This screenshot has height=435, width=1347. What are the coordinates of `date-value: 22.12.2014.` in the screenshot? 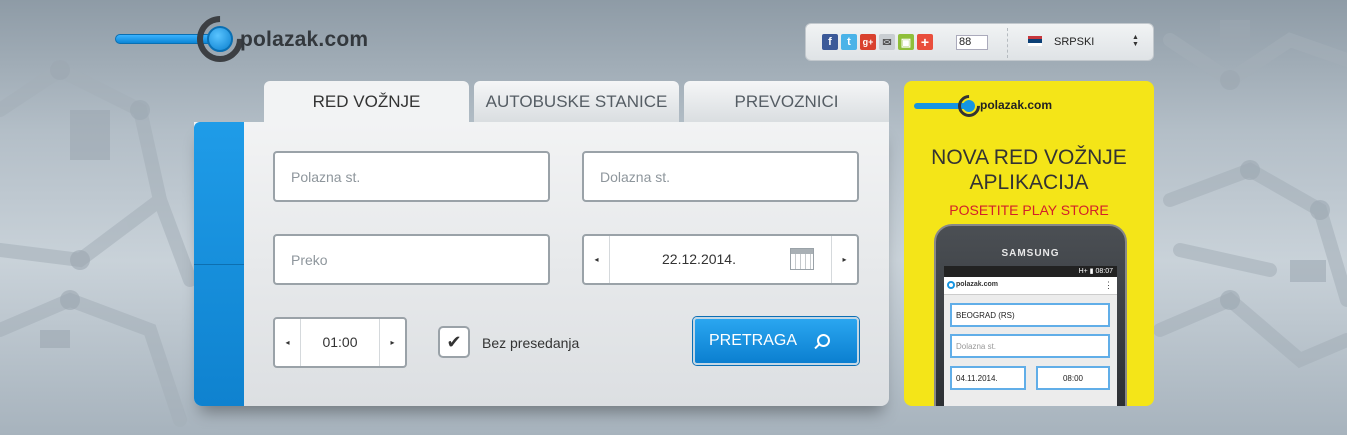 It's located at (699, 259).